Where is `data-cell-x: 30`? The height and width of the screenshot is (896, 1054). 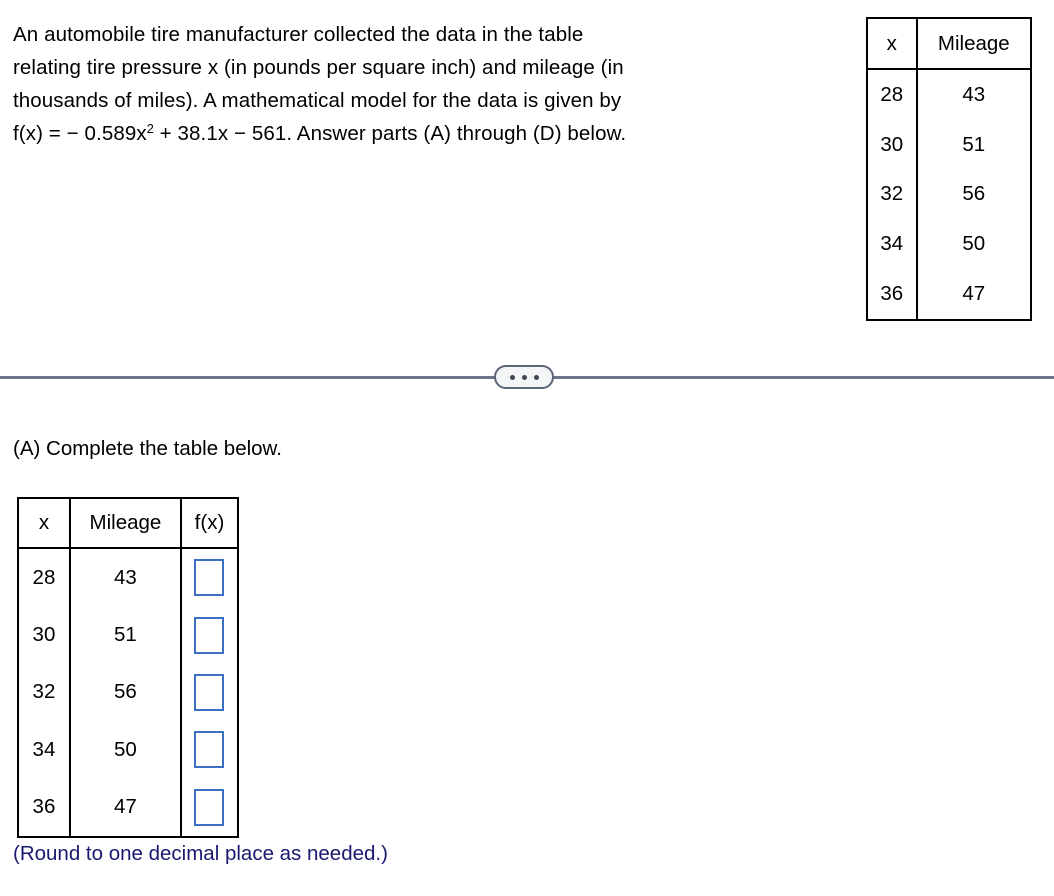
data-cell-x: 30 is located at coordinates (893, 144).